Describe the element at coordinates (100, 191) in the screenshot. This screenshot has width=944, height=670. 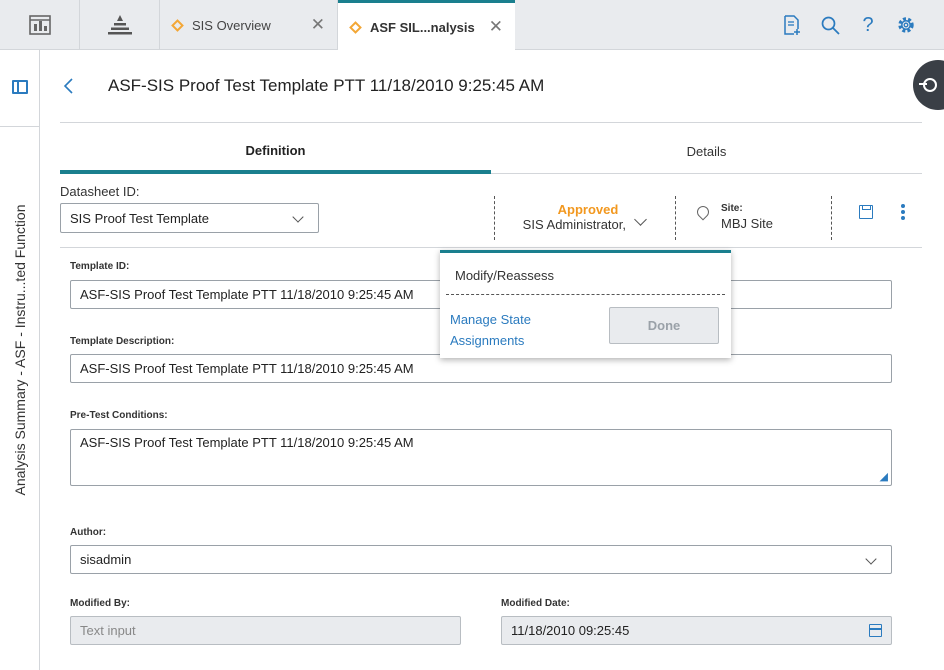
I see `datasheet-label: Datasheet ID:` at that location.